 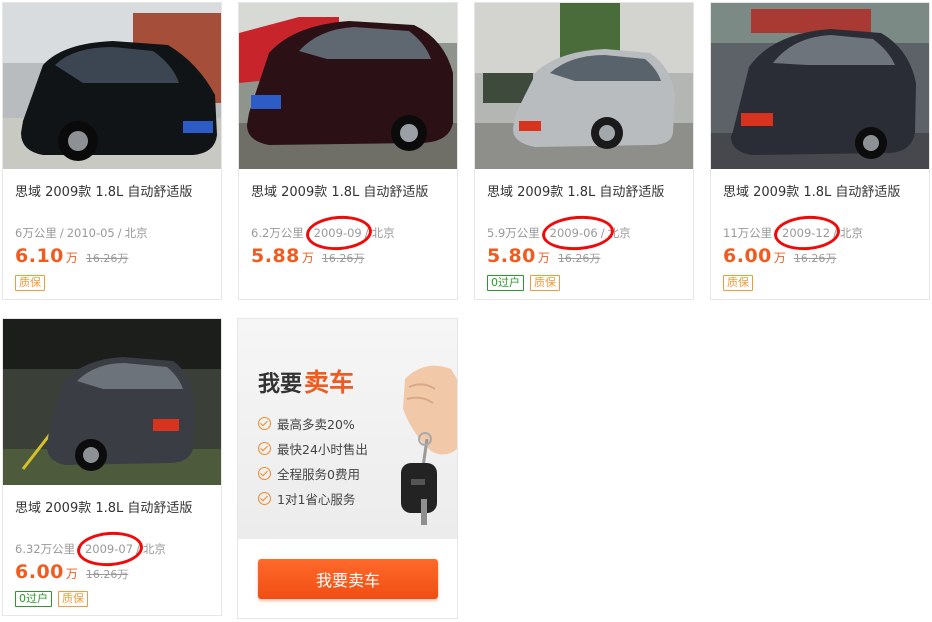 I want to click on listing-meta: 5.9万公里/2009-06/北京, so click(x=559, y=233).